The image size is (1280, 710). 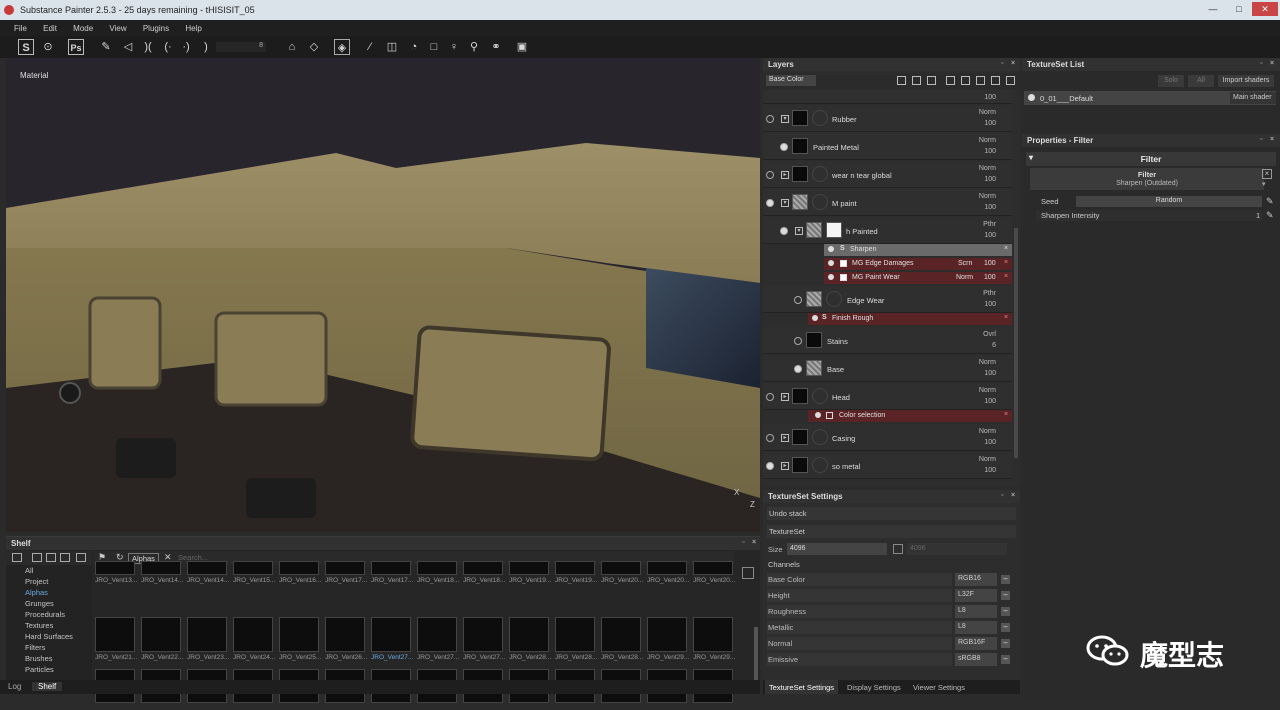 I want to click on seed-edit-icon: ✎, so click(x=1270, y=201).